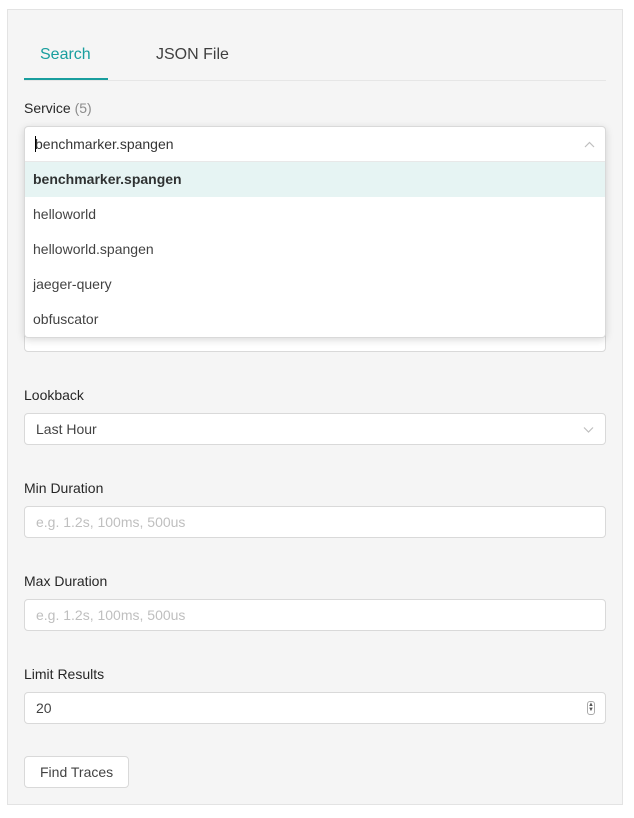 The width and height of the screenshot is (634, 818). I want to click on service-search-input: benchmarker.spangen, so click(315, 144).